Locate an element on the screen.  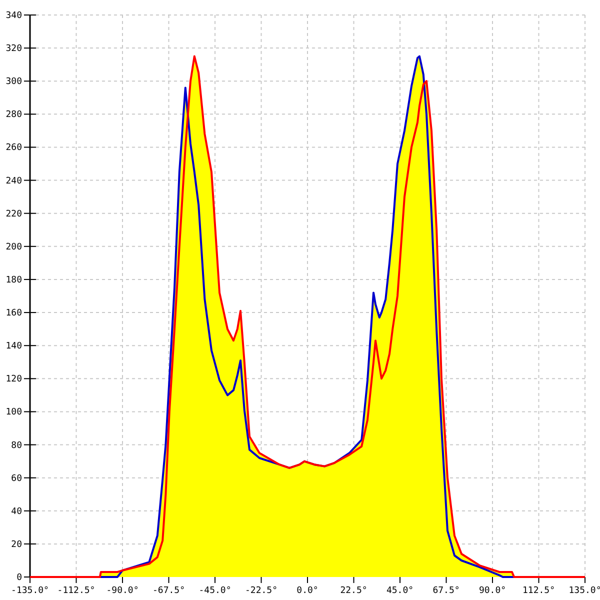
axis-label: -45.0° is located at coordinates (215, 591).